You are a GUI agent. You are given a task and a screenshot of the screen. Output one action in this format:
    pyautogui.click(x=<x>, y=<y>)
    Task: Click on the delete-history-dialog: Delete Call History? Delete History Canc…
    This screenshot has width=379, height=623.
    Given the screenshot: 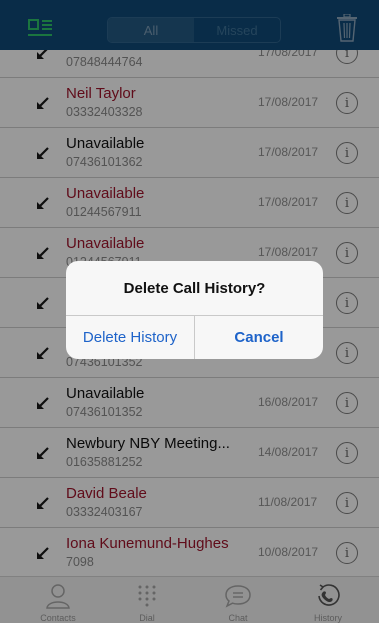 What is the action you would take?
    pyautogui.click(x=194, y=310)
    